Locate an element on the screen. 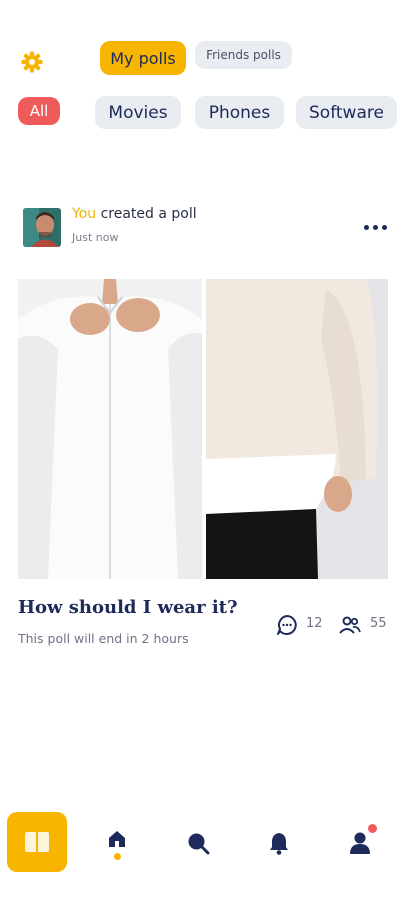  nav-home-button is located at coordinates (117, 839).